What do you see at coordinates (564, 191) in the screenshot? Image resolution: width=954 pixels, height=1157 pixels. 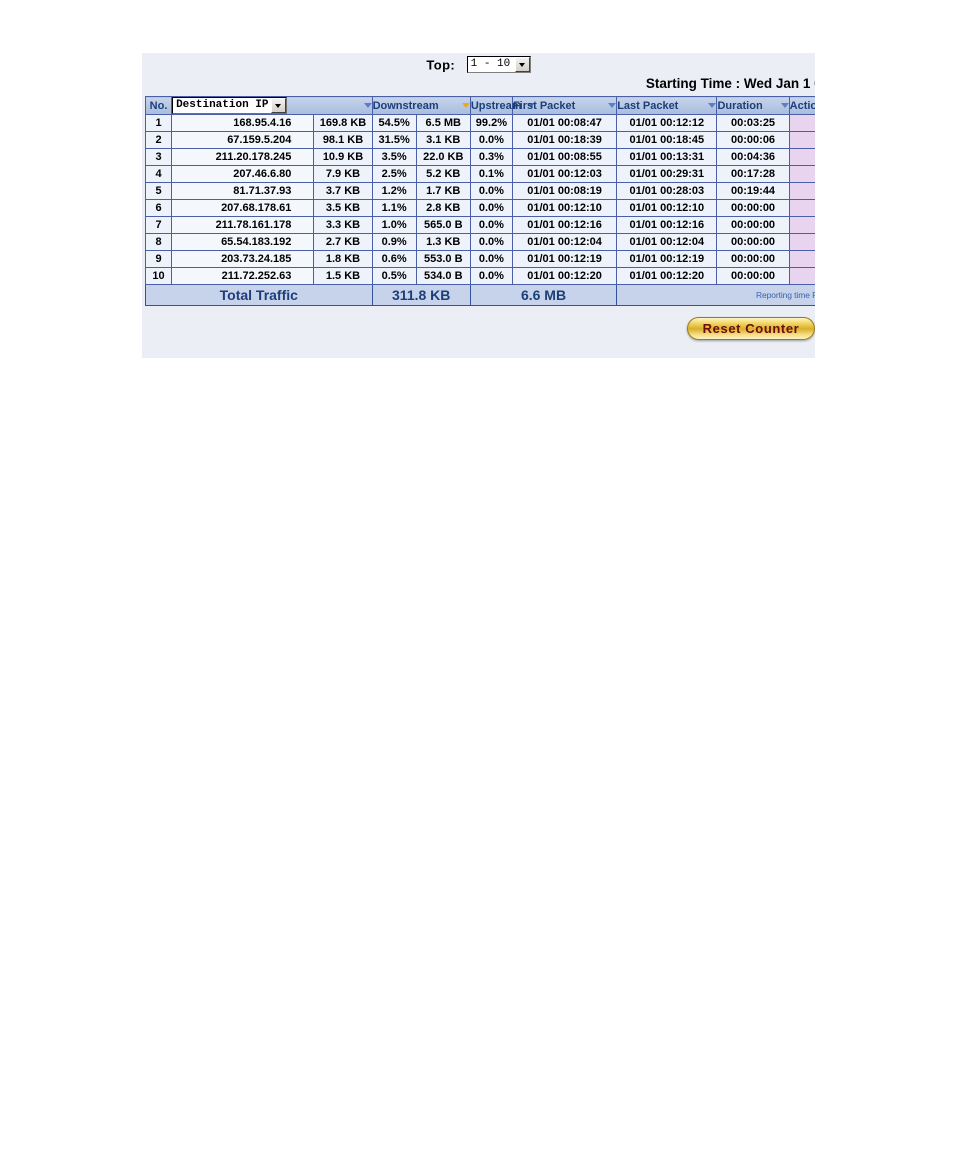 I see `first-packet-time: 01/01 00:08:19` at bounding box center [564, 191].